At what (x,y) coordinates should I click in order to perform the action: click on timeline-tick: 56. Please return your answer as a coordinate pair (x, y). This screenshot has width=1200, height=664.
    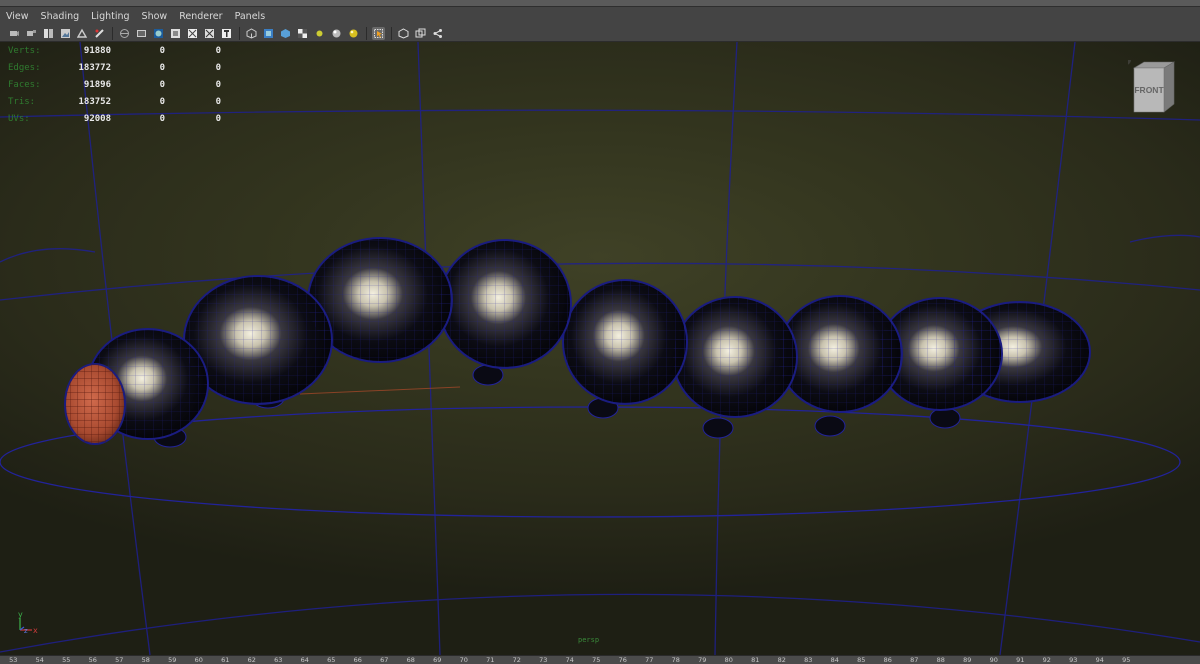
    Looking at the image, I should click on (93, 660).